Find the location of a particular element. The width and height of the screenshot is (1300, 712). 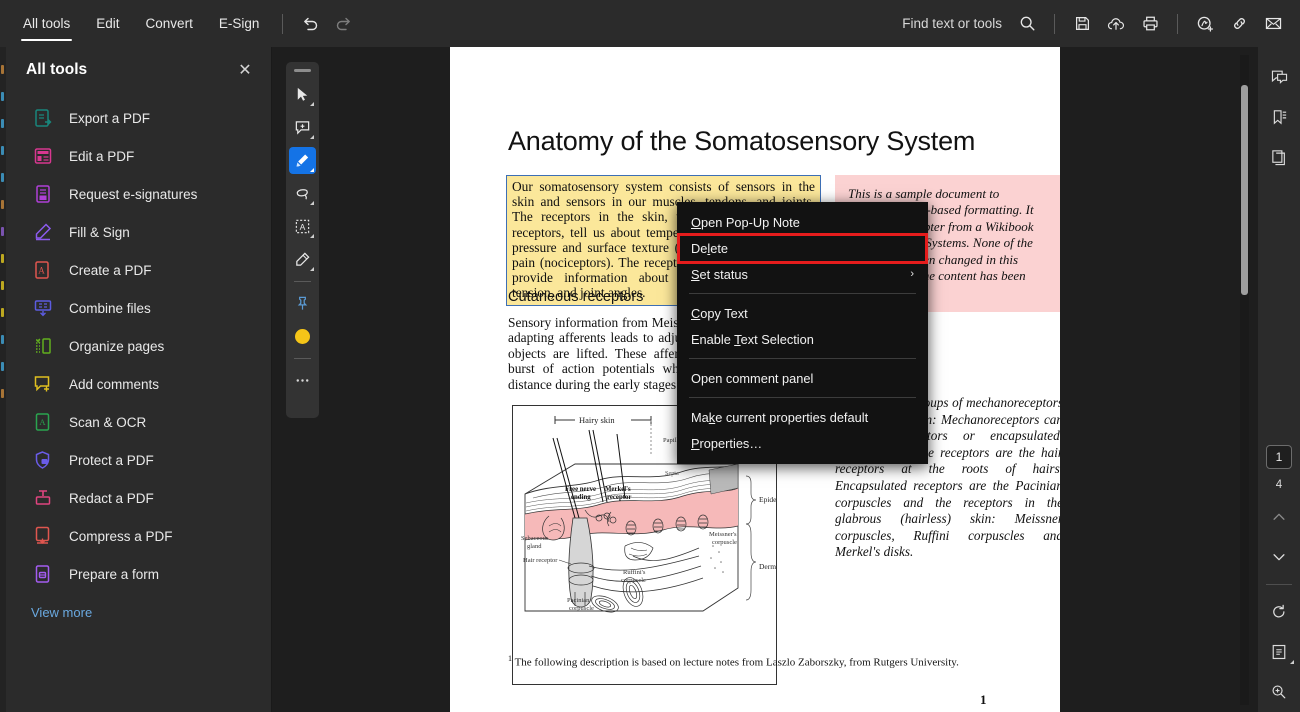

view-more-link: View more is located at coordinates (138, 606).